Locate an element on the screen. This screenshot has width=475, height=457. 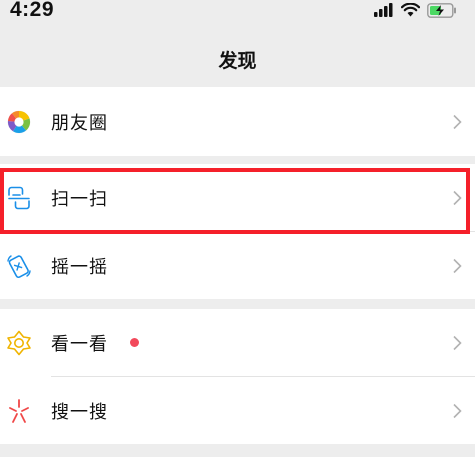
menu-item-shake: 摇一摇 is located at coordinates (237, 265).